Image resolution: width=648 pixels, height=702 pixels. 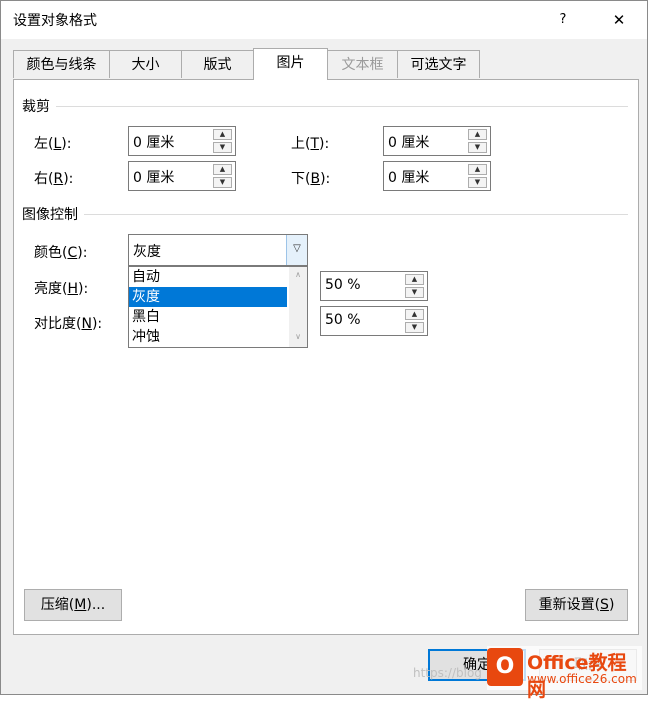 I want to click on contrast-value: 50 %, so click(x=343, y=320).